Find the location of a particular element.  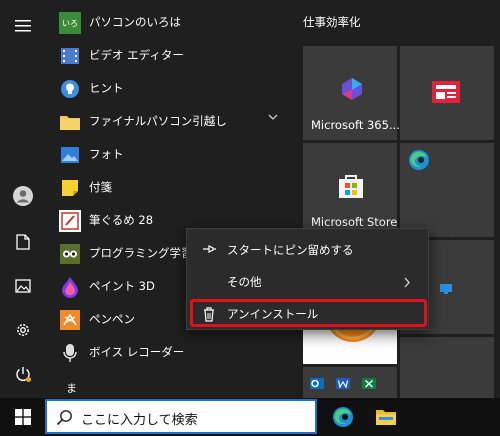

menu-item-label: その他 is located at coordinates (244, 282).